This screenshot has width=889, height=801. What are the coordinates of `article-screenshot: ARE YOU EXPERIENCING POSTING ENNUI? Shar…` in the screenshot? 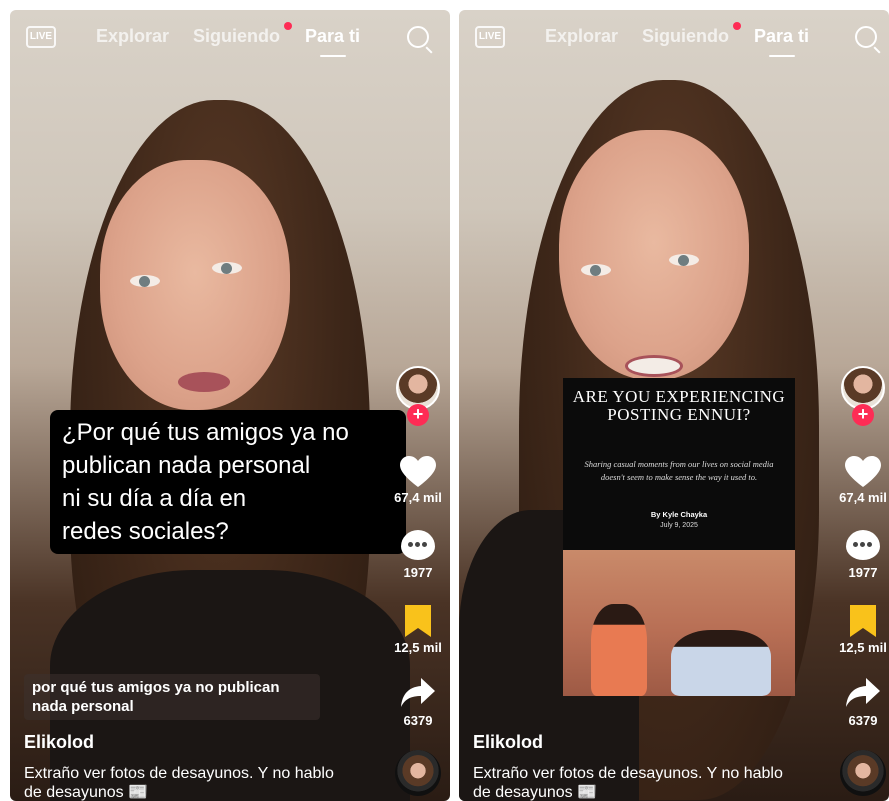 It's located at (679, 537).